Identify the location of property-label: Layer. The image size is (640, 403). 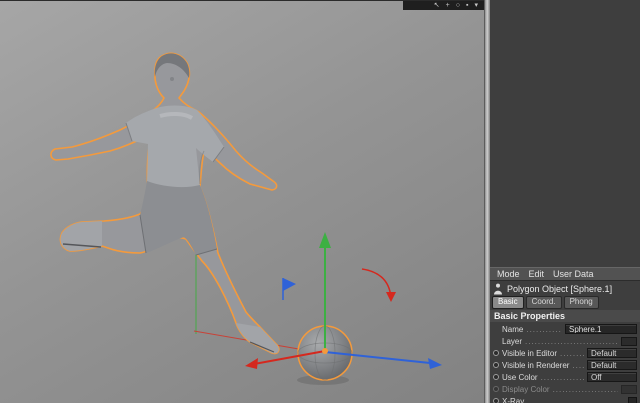
(512, 341).